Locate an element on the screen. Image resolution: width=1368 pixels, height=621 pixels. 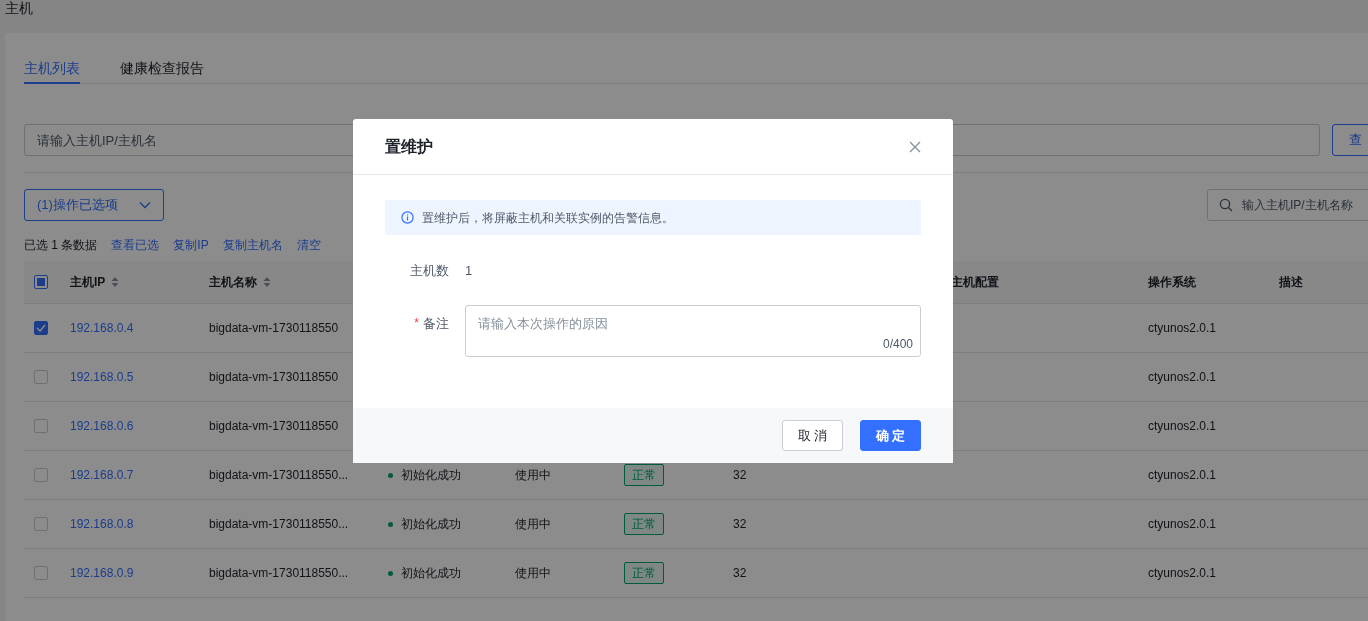
field-label: 主机数 is located at coordinates (429, 271).